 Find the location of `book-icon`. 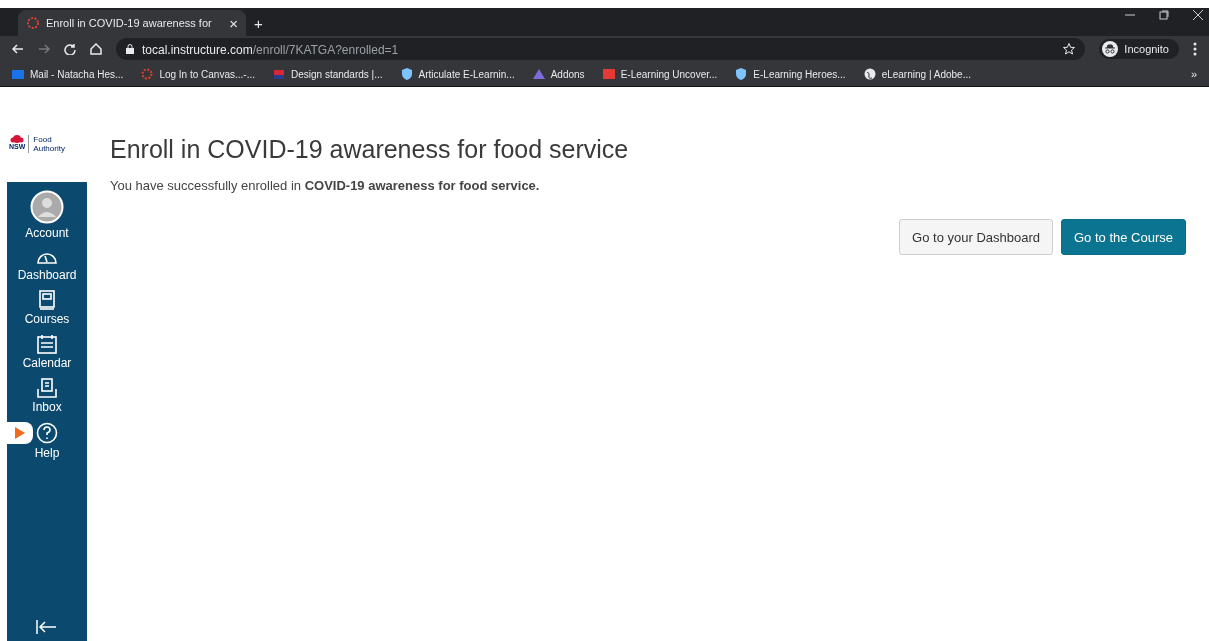

book-icon is located at coordinates (47, 300).